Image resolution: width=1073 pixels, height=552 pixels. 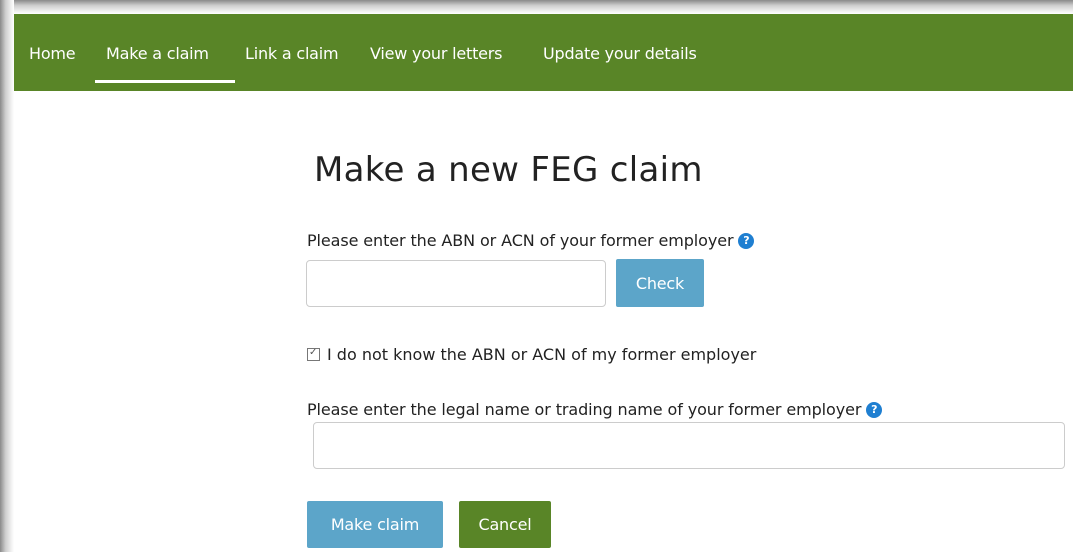 What do you see at coordinates (620, 53) in the screenshot?
I see `nav-item-update-your-details: Update your details` at bounding box center [620, 53].